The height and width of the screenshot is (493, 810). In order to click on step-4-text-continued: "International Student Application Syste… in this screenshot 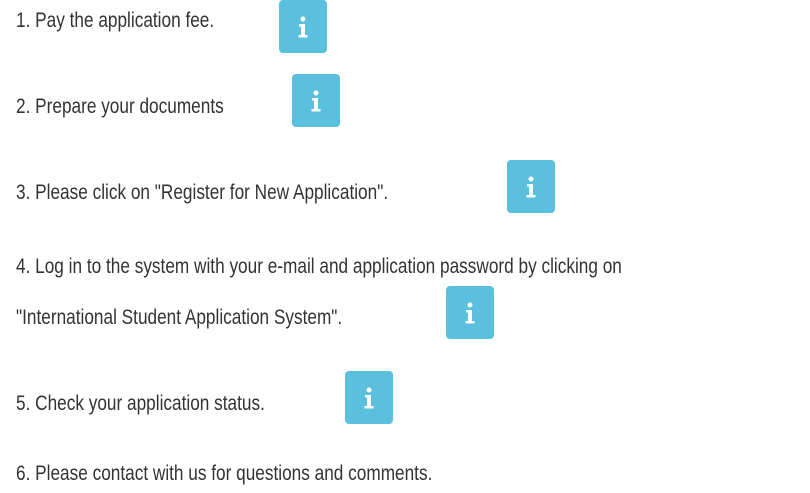, I will do `click(179, 317)`.